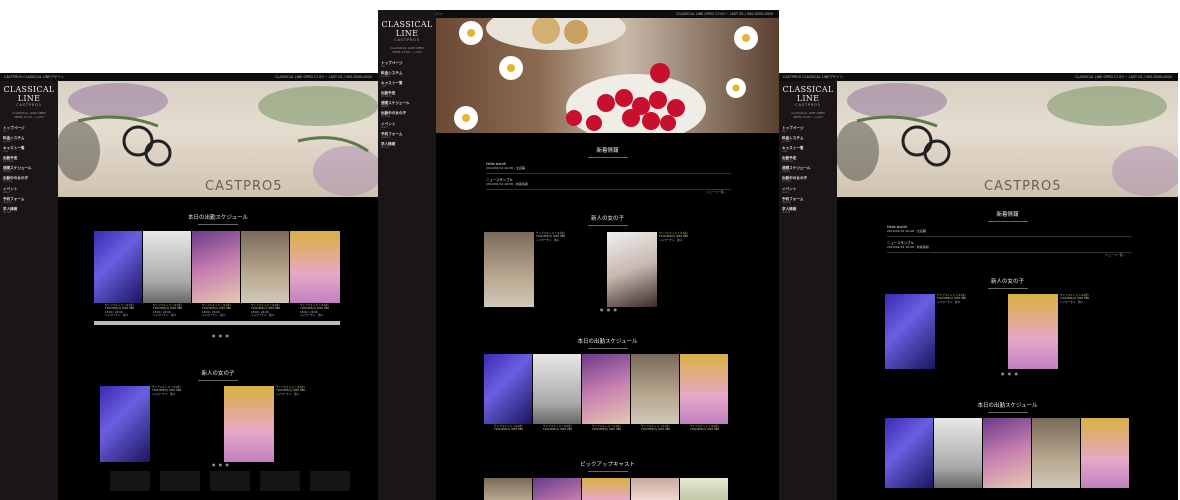  Describe the element at coordinates (606, 75) in the screenshot. I see `berry-illustration` at that location.